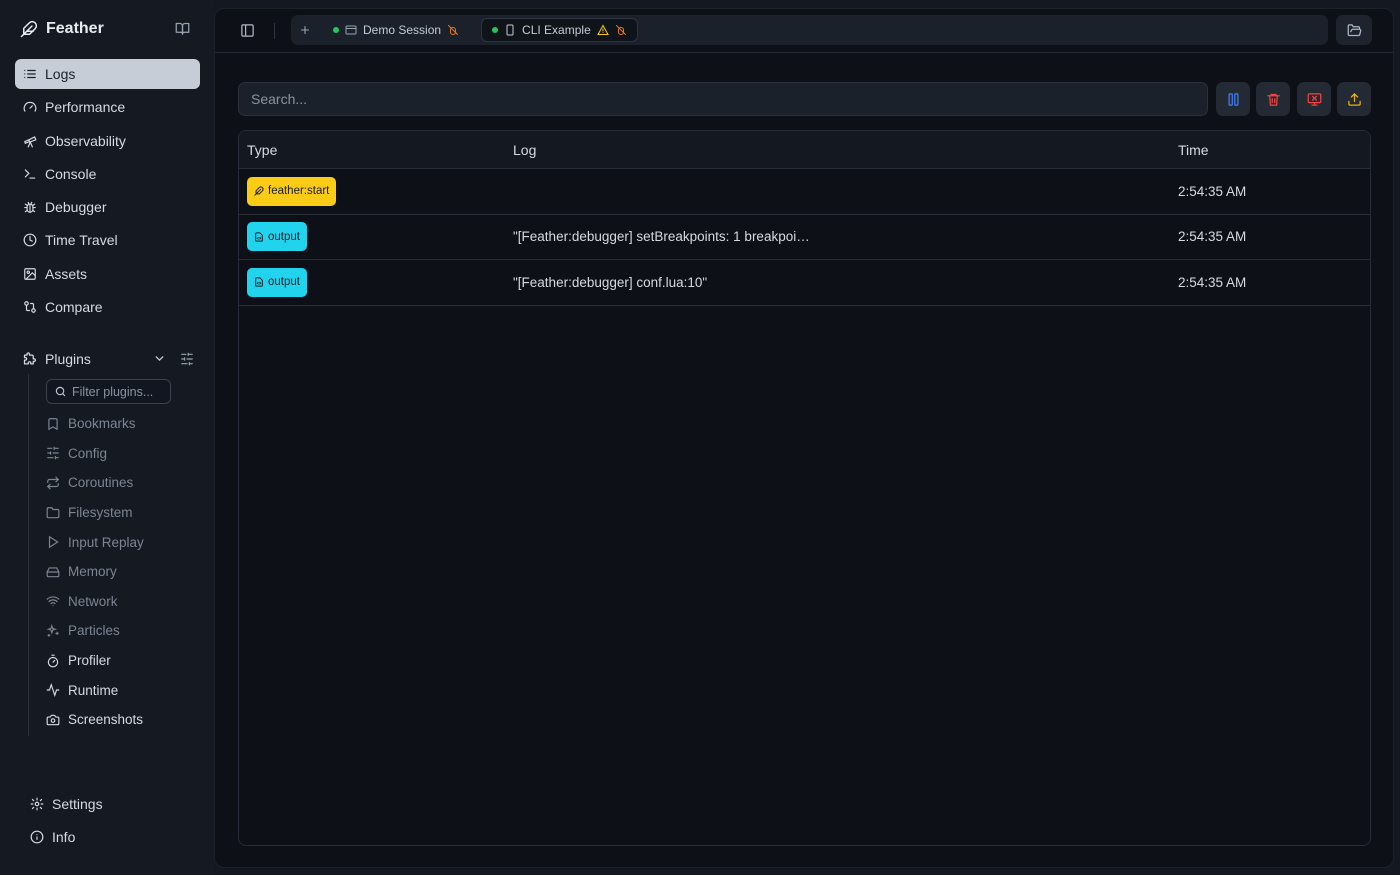  Describe the element at coordinates (119, 391) in the screenshot. I see `filter-plugins-input` at that location.